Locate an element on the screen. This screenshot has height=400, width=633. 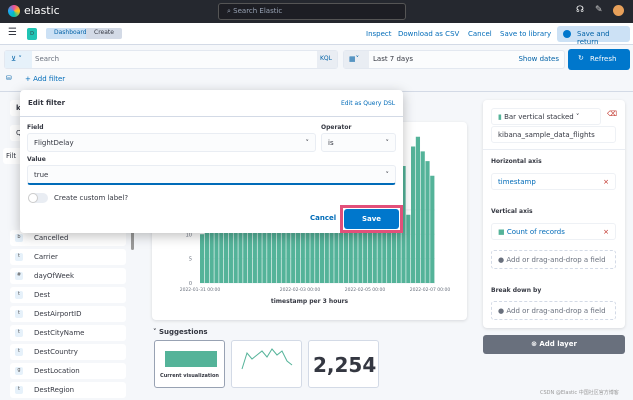
field-name: Carrier is located at coordinates (46, 257).